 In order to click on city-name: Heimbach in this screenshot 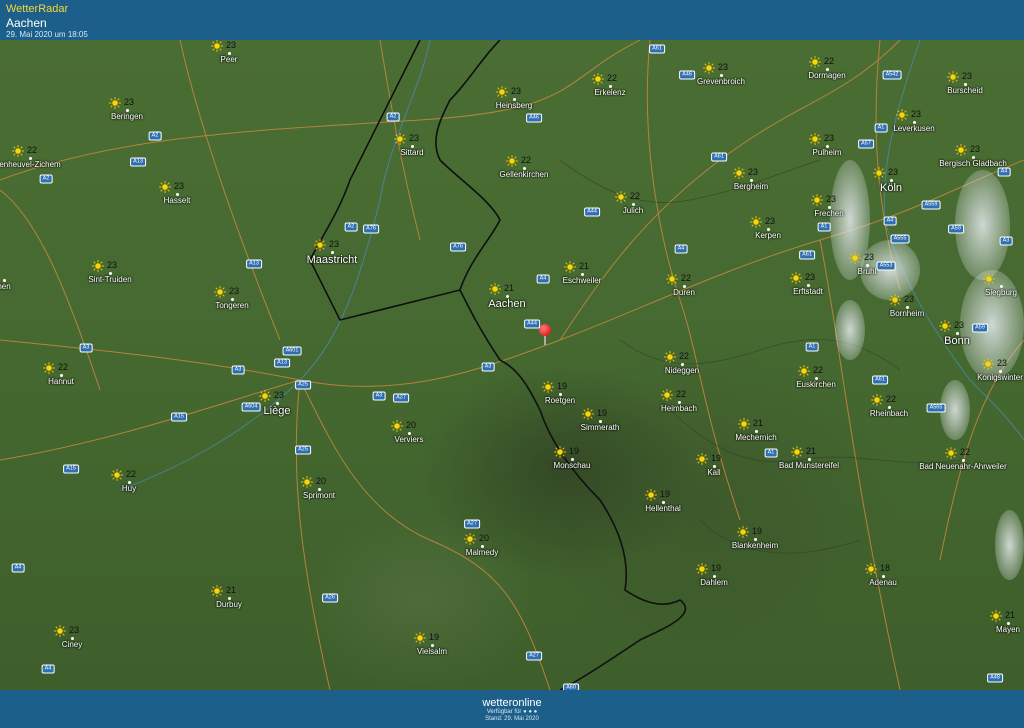, I will do `click(679, 408)`.